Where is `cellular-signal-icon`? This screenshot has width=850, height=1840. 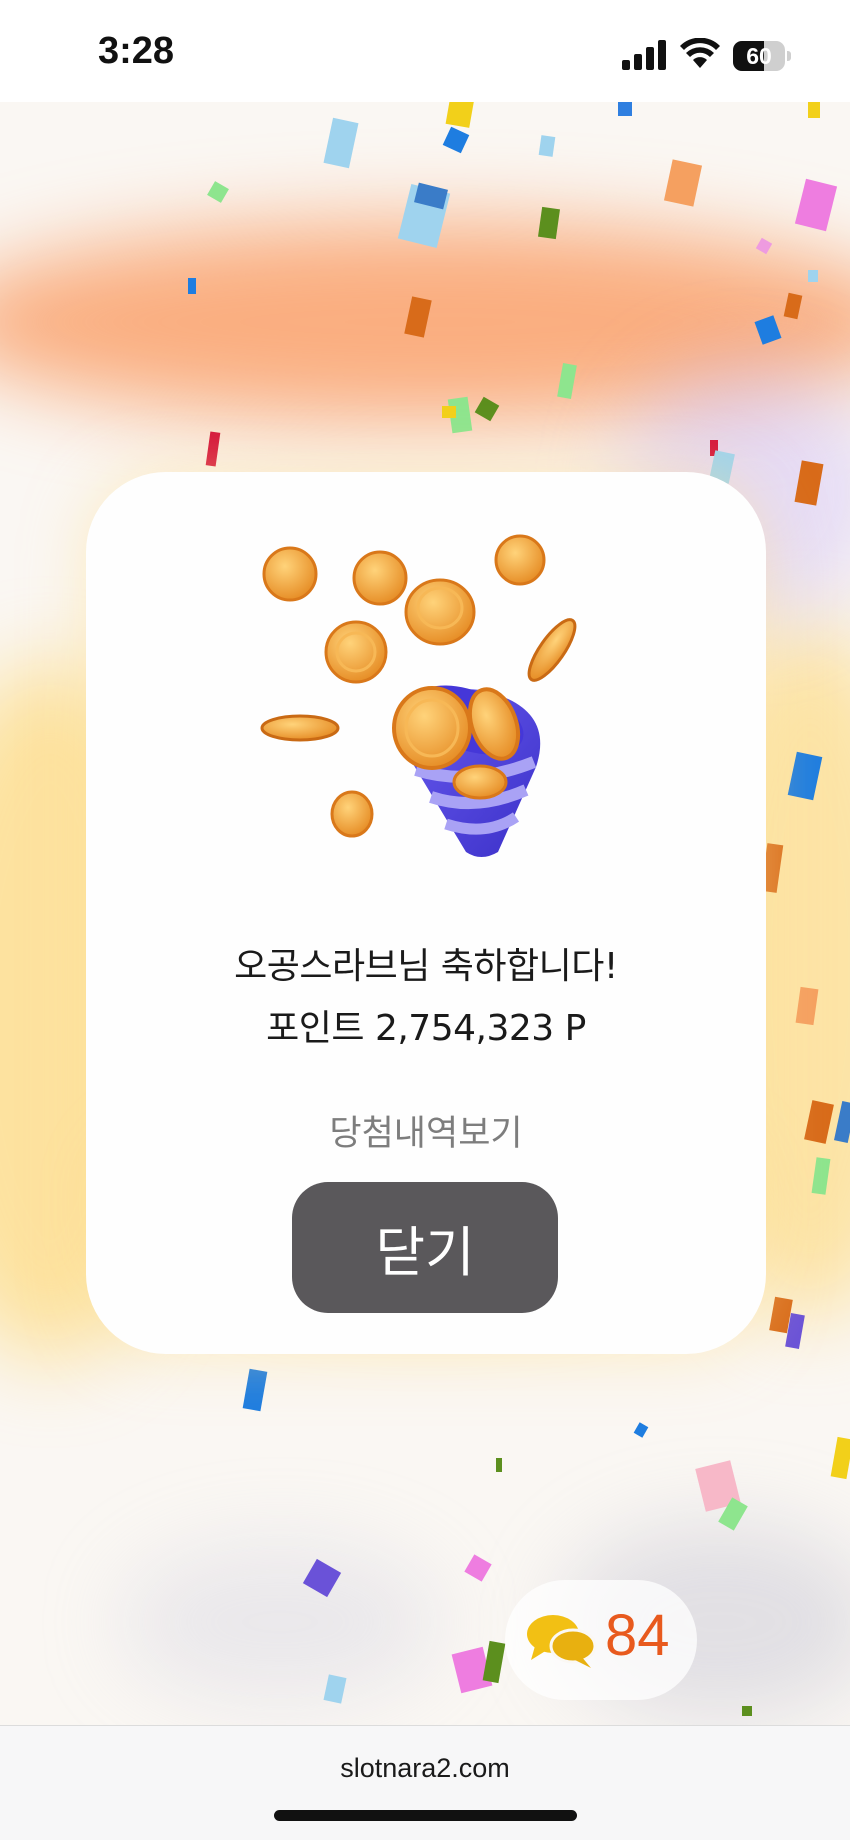
cellular-signal-icon is located at coordinates (644, 55).